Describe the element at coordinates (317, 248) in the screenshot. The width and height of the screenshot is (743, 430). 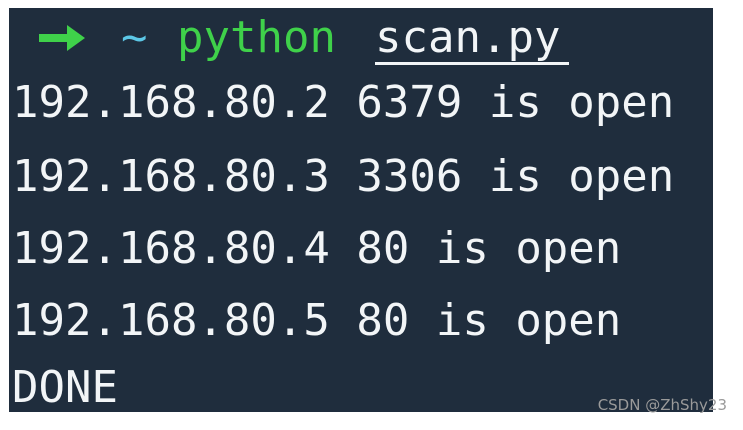
I see `output-line: 192.168.80.4 80 is open` at that location.